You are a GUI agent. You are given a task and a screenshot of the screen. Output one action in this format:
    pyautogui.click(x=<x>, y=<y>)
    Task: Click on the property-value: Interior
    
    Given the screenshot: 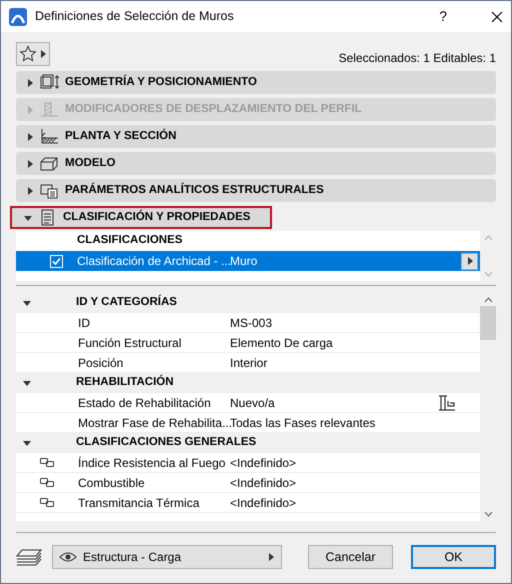 What is the action you would take?
    pyautogui.click(x=249, y=363)
    